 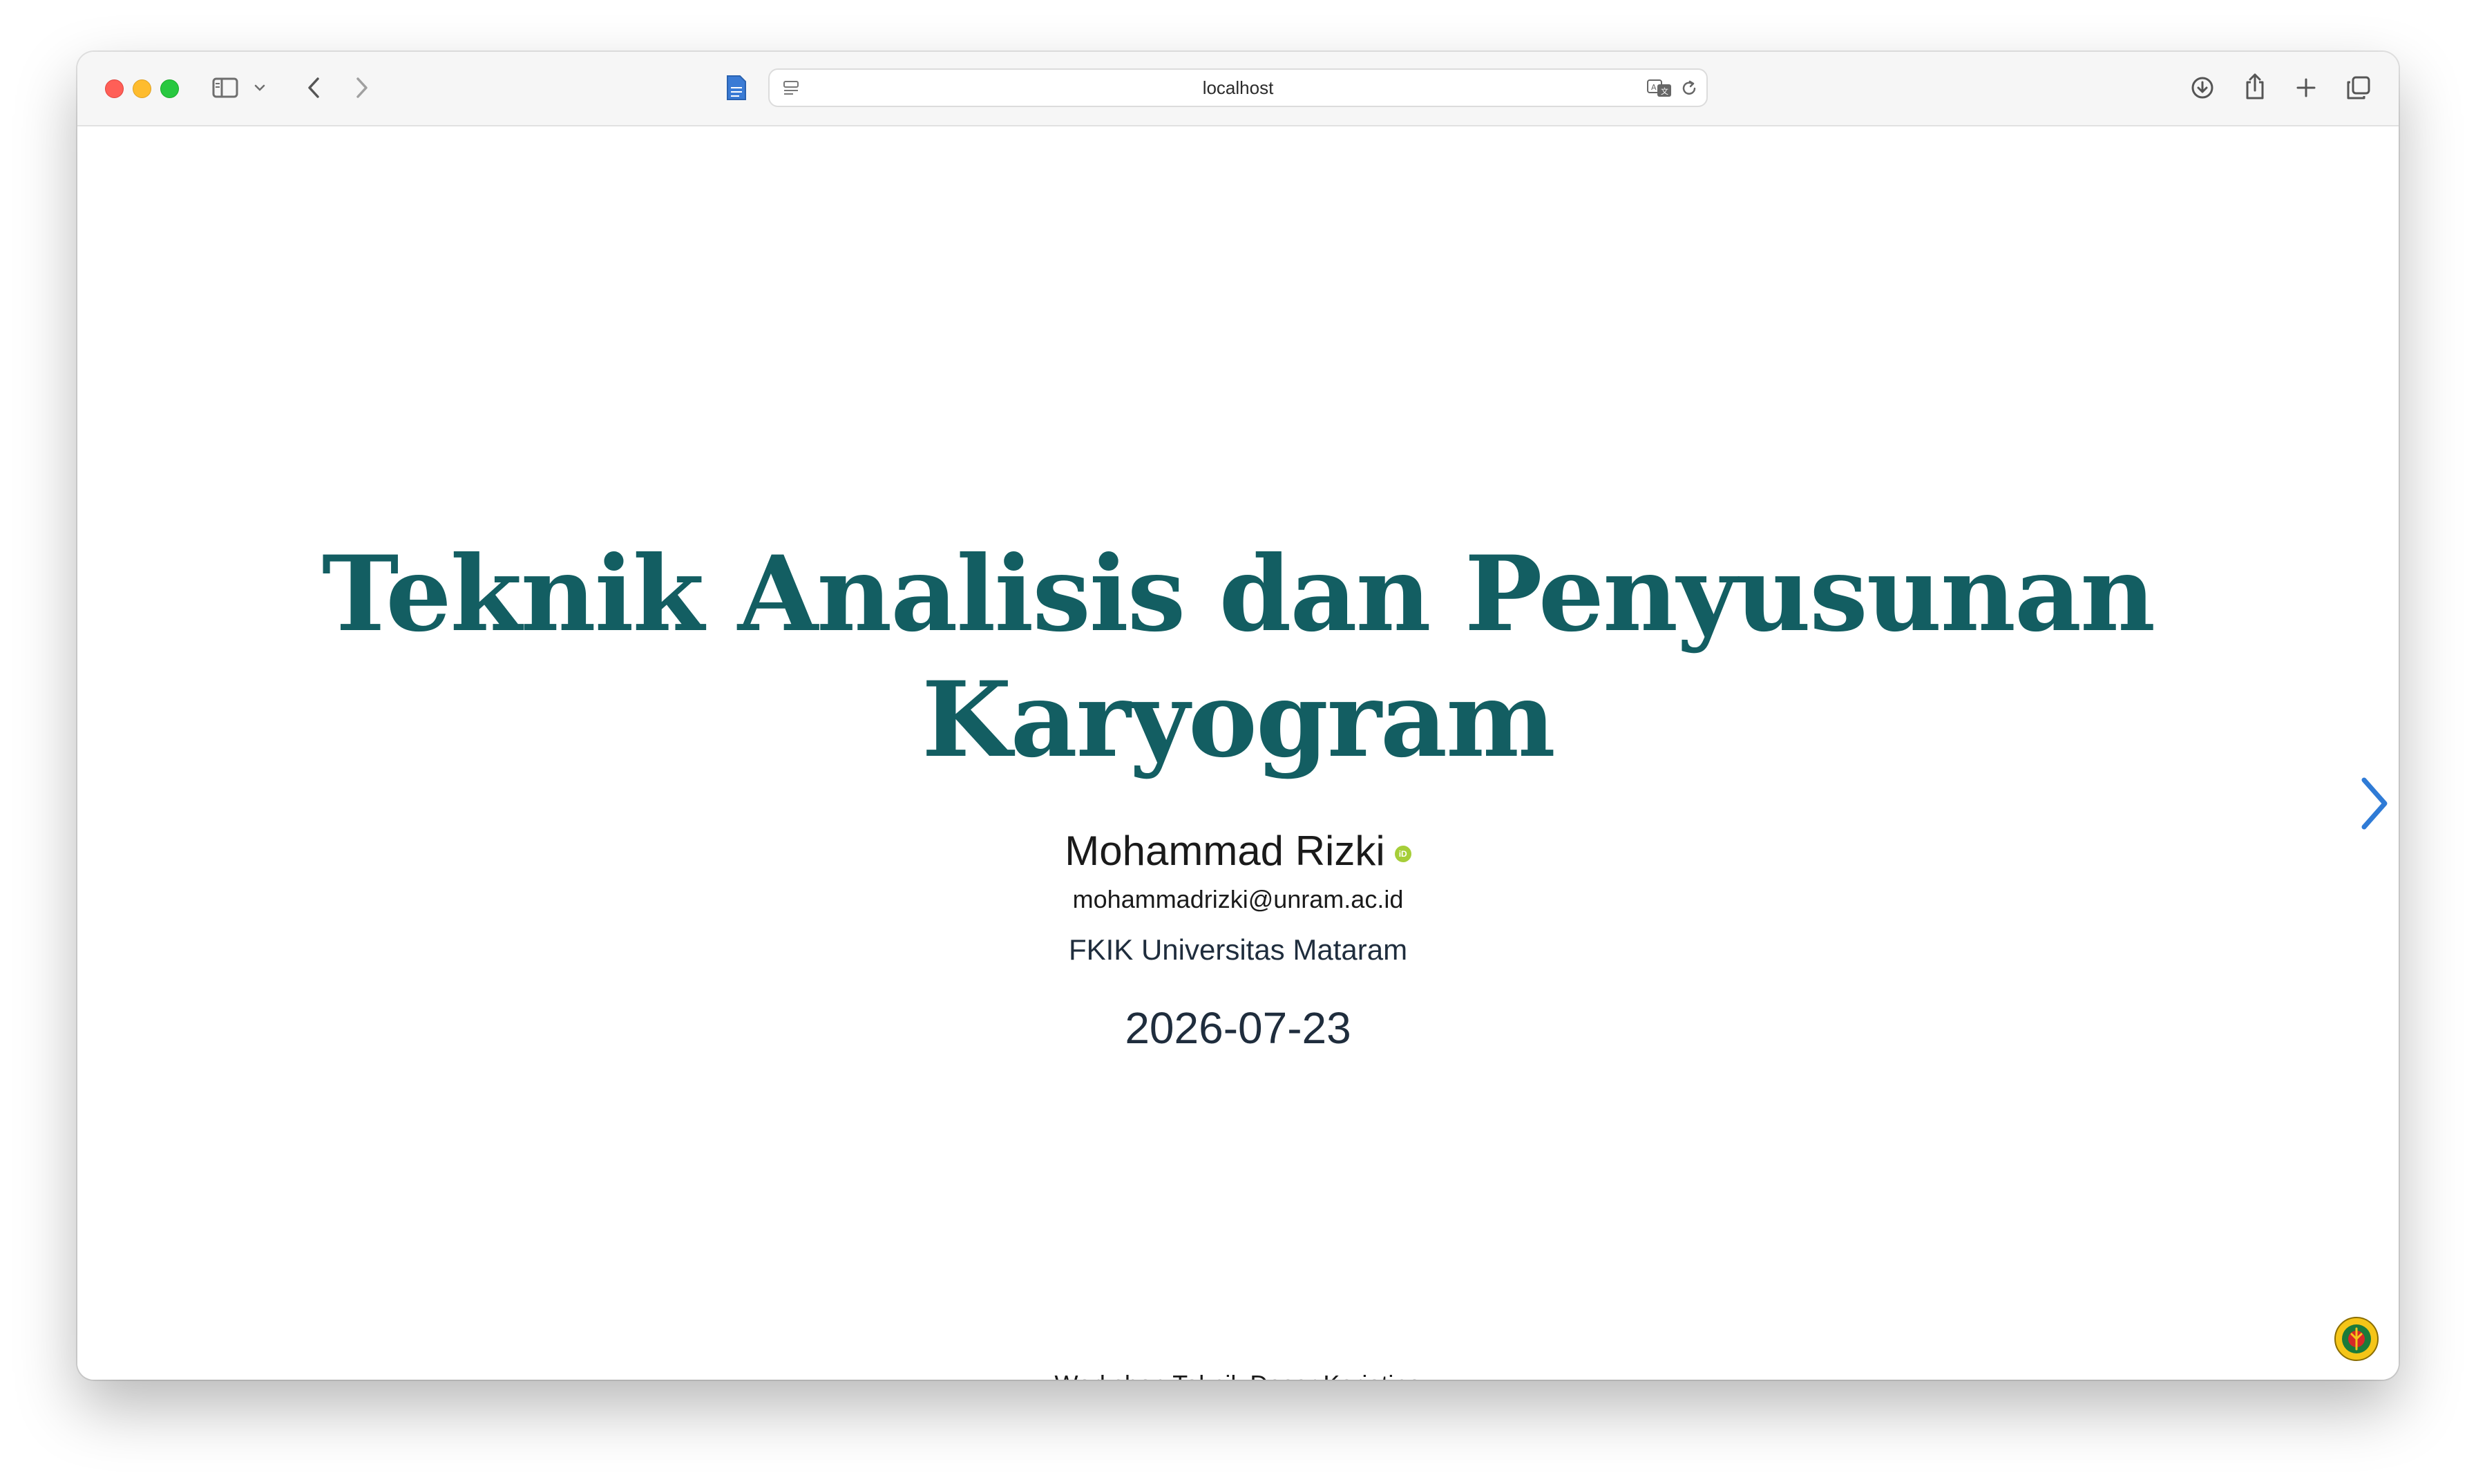 I want to click on orcid-icon: iD, so click(x=1402, y=853).